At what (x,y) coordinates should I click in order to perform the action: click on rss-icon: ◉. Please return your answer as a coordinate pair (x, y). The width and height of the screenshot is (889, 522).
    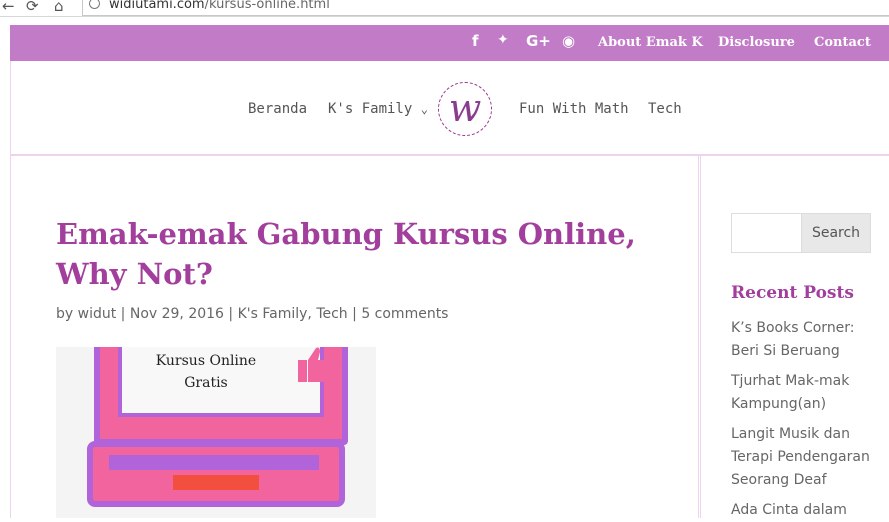
    Looking at the image, I should click on (568, 41).